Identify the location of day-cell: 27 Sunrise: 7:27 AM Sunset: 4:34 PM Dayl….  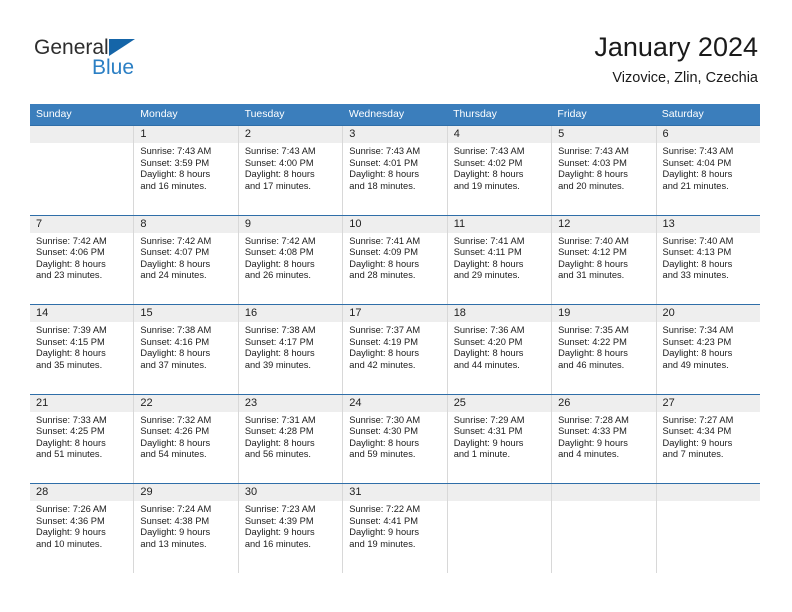
(707, 438).